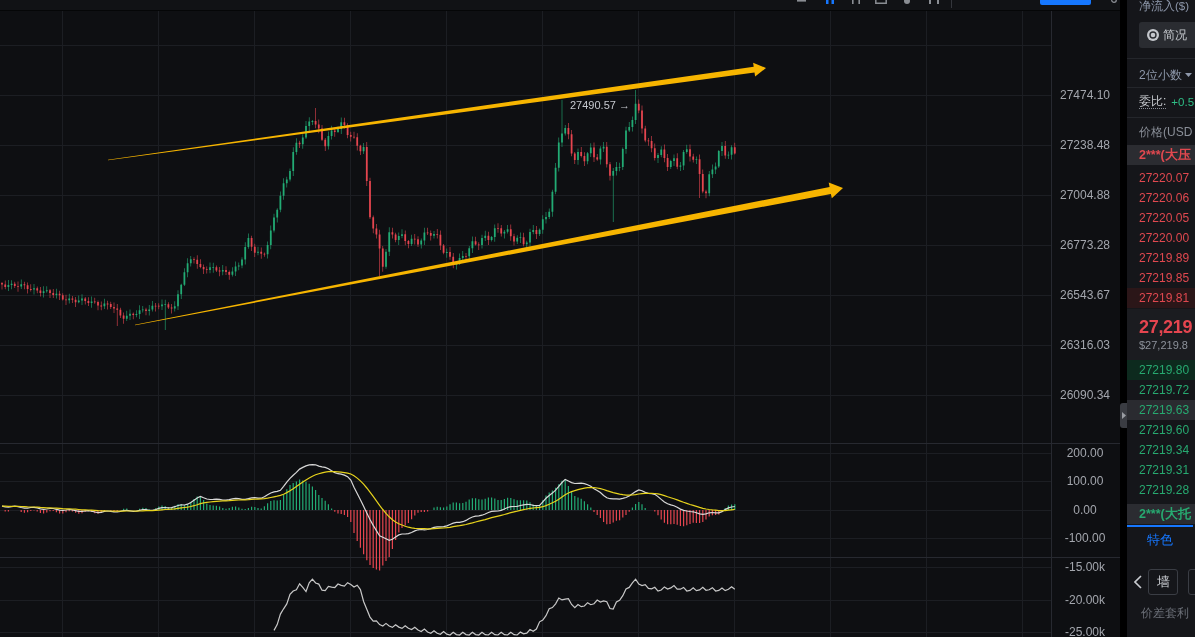 The height and width of the screenshot is (637, 1195). I want to click on bid-price: 27219.72, so click(1161, 390).